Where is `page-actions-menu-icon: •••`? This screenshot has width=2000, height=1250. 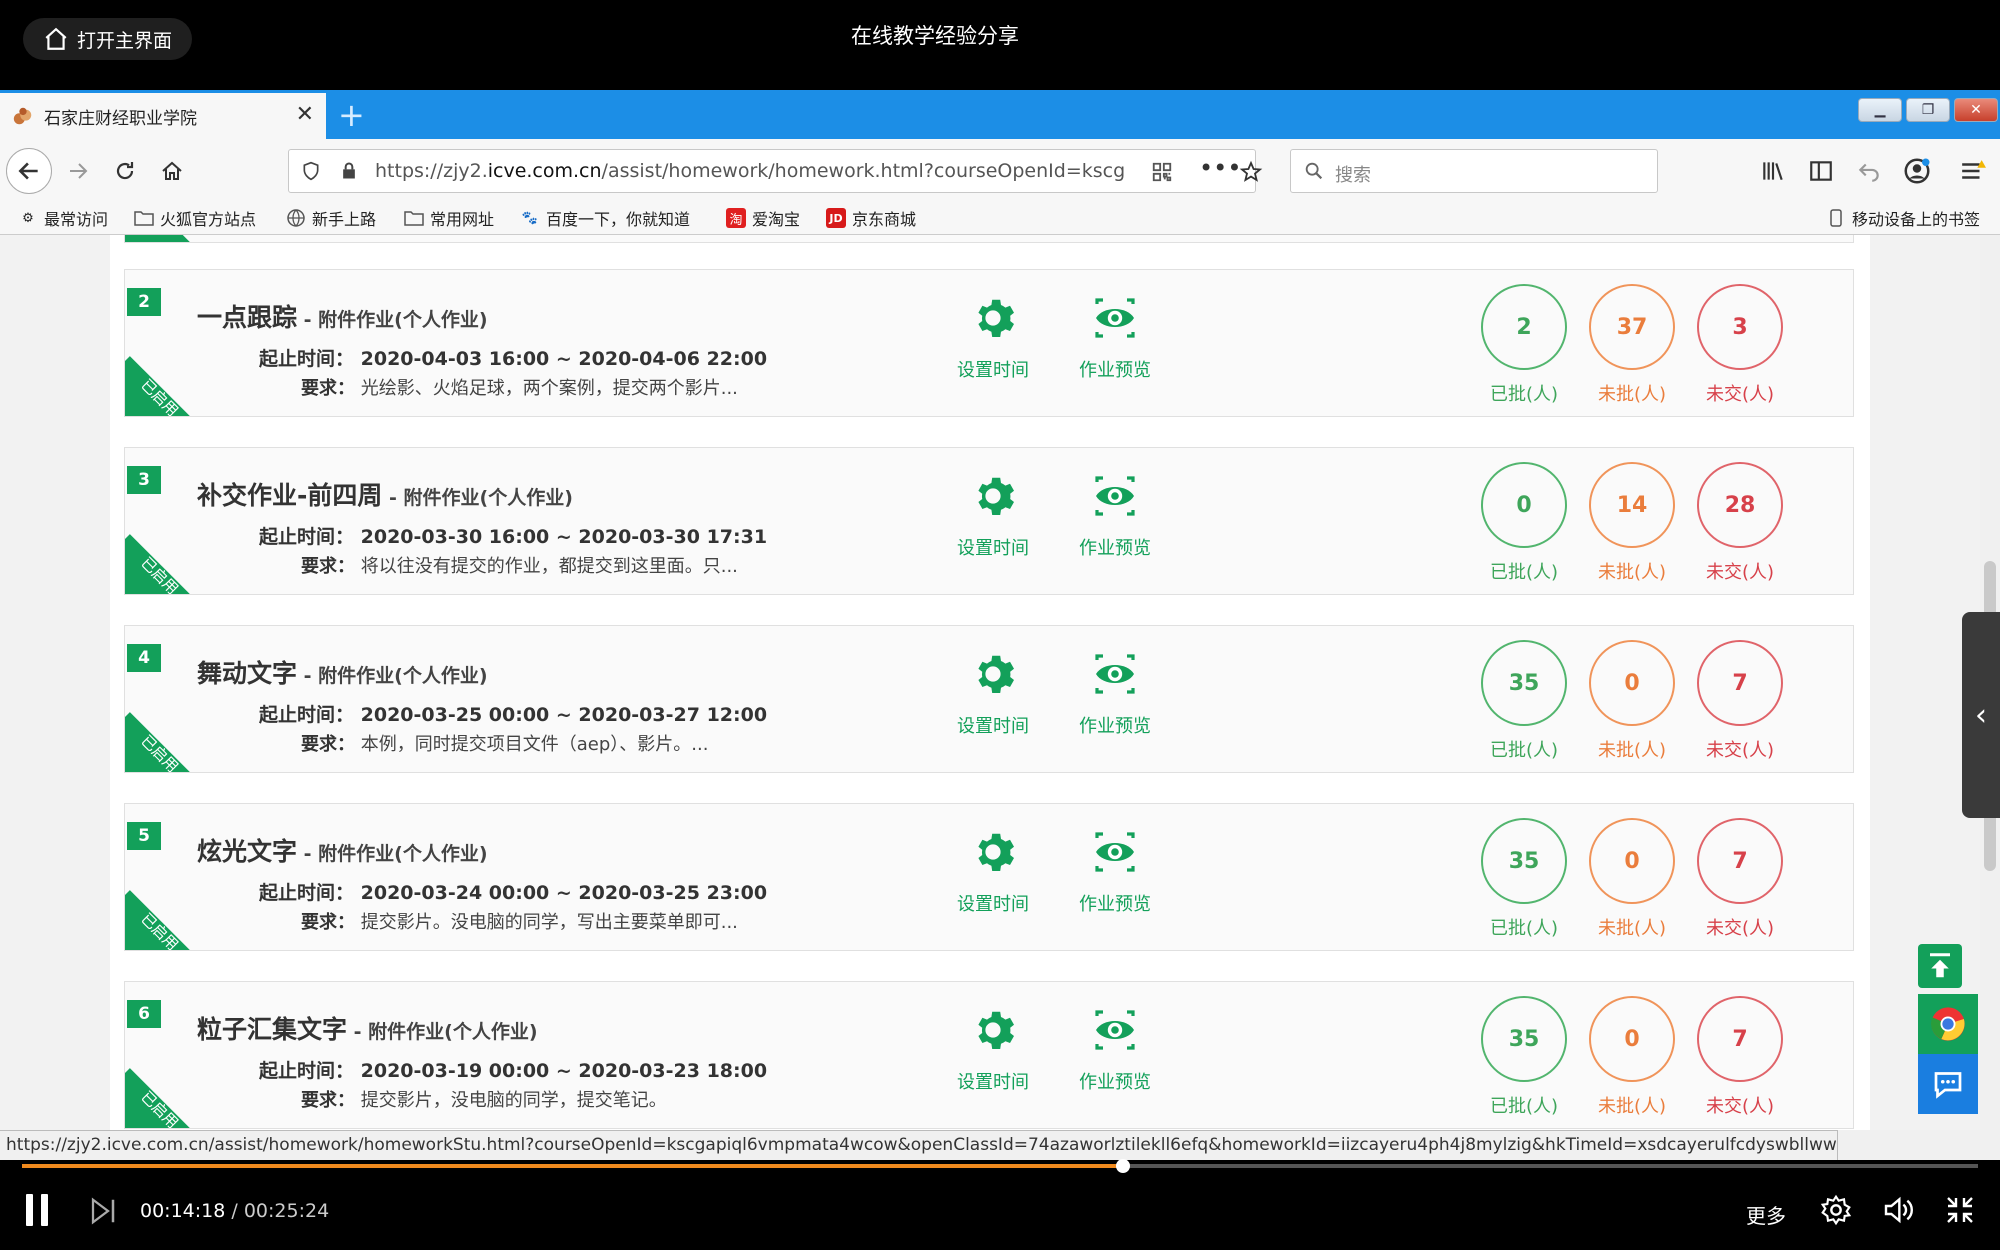
page-actions-menu-icon: ••• is located at coordinates (1220, 168).